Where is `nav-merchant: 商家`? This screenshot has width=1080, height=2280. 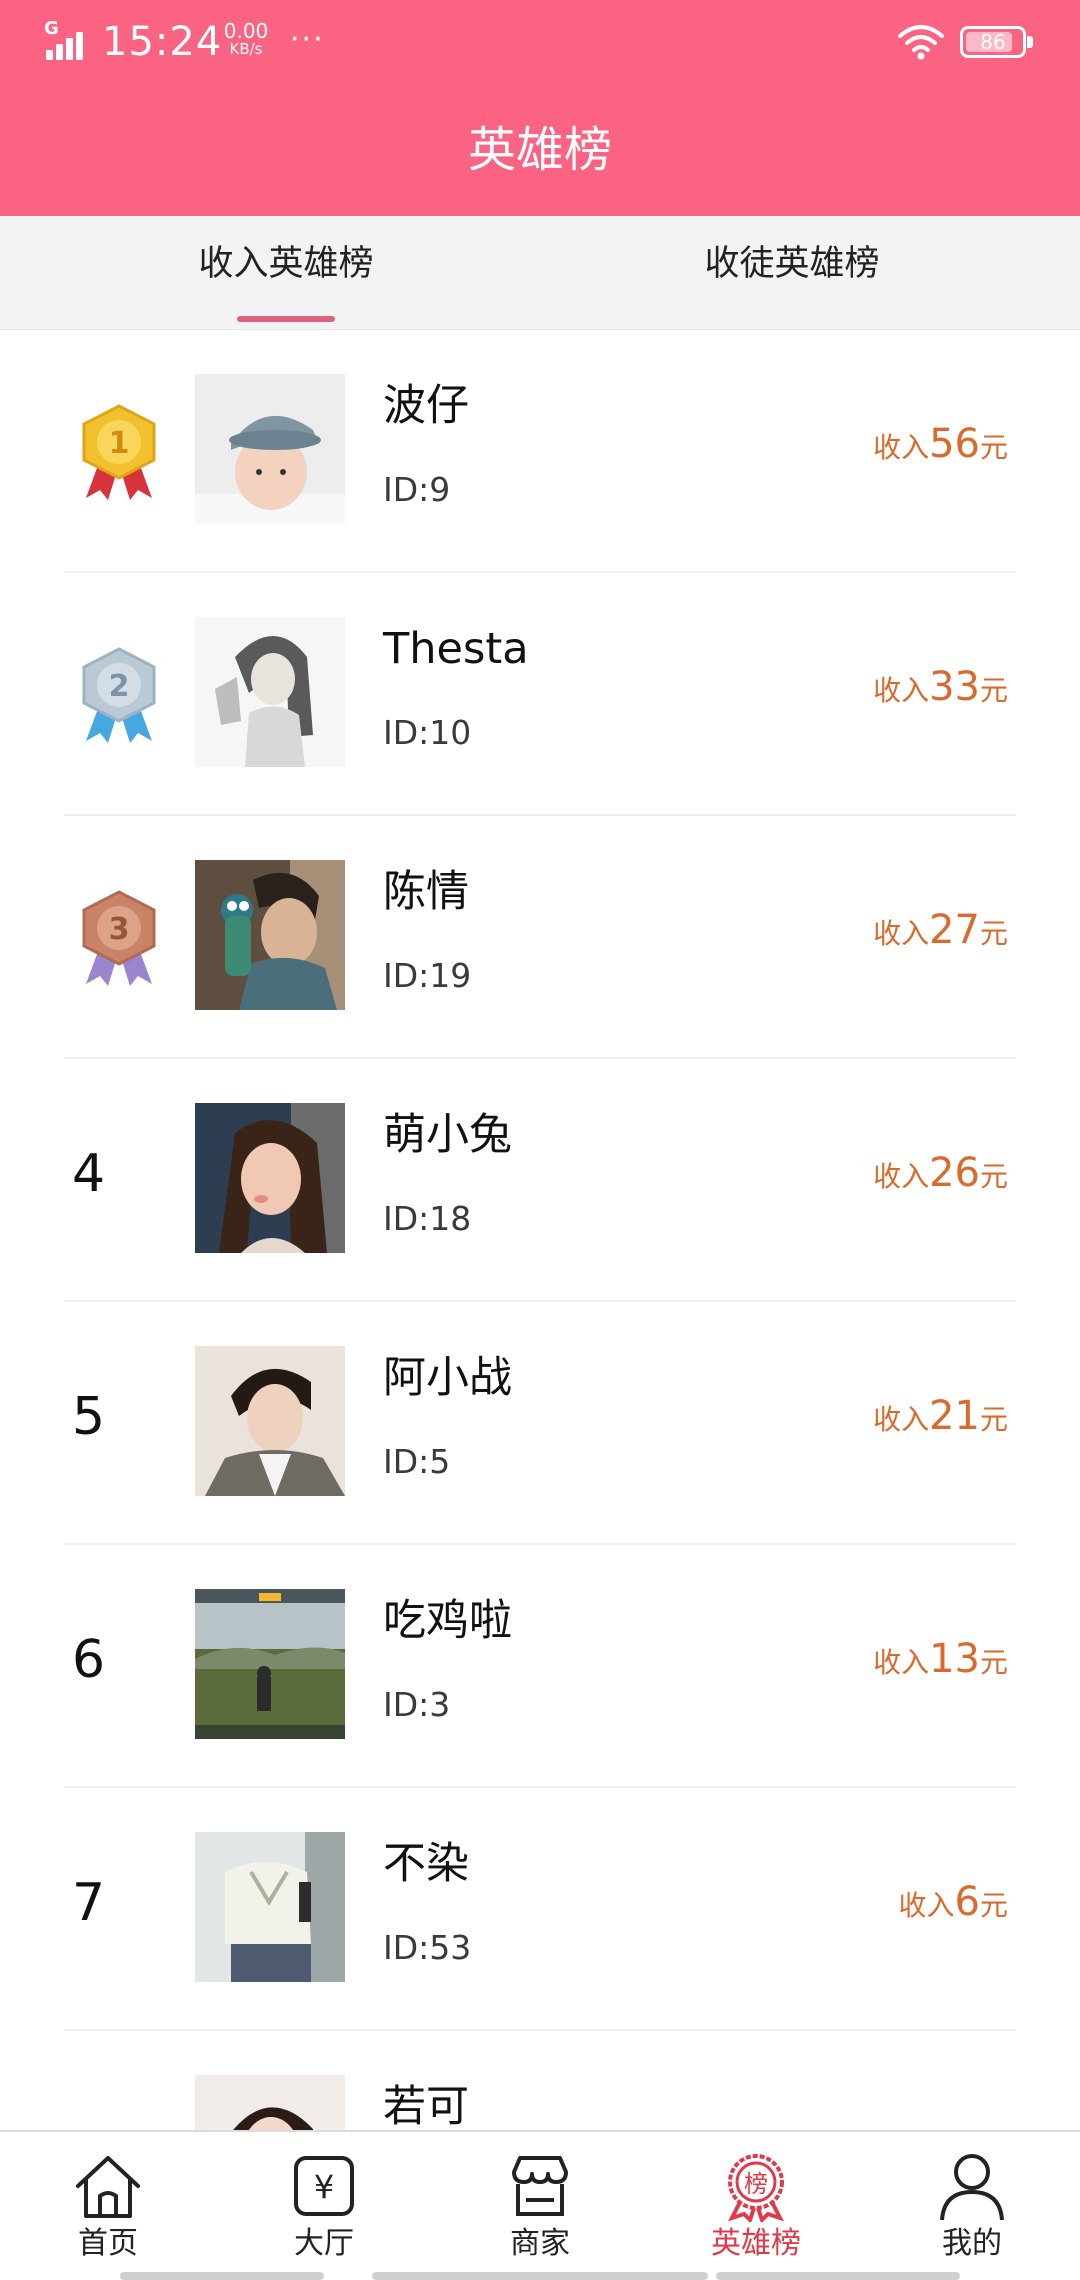 nav-merchant: 商家 is located at coordinates (540, 2206).